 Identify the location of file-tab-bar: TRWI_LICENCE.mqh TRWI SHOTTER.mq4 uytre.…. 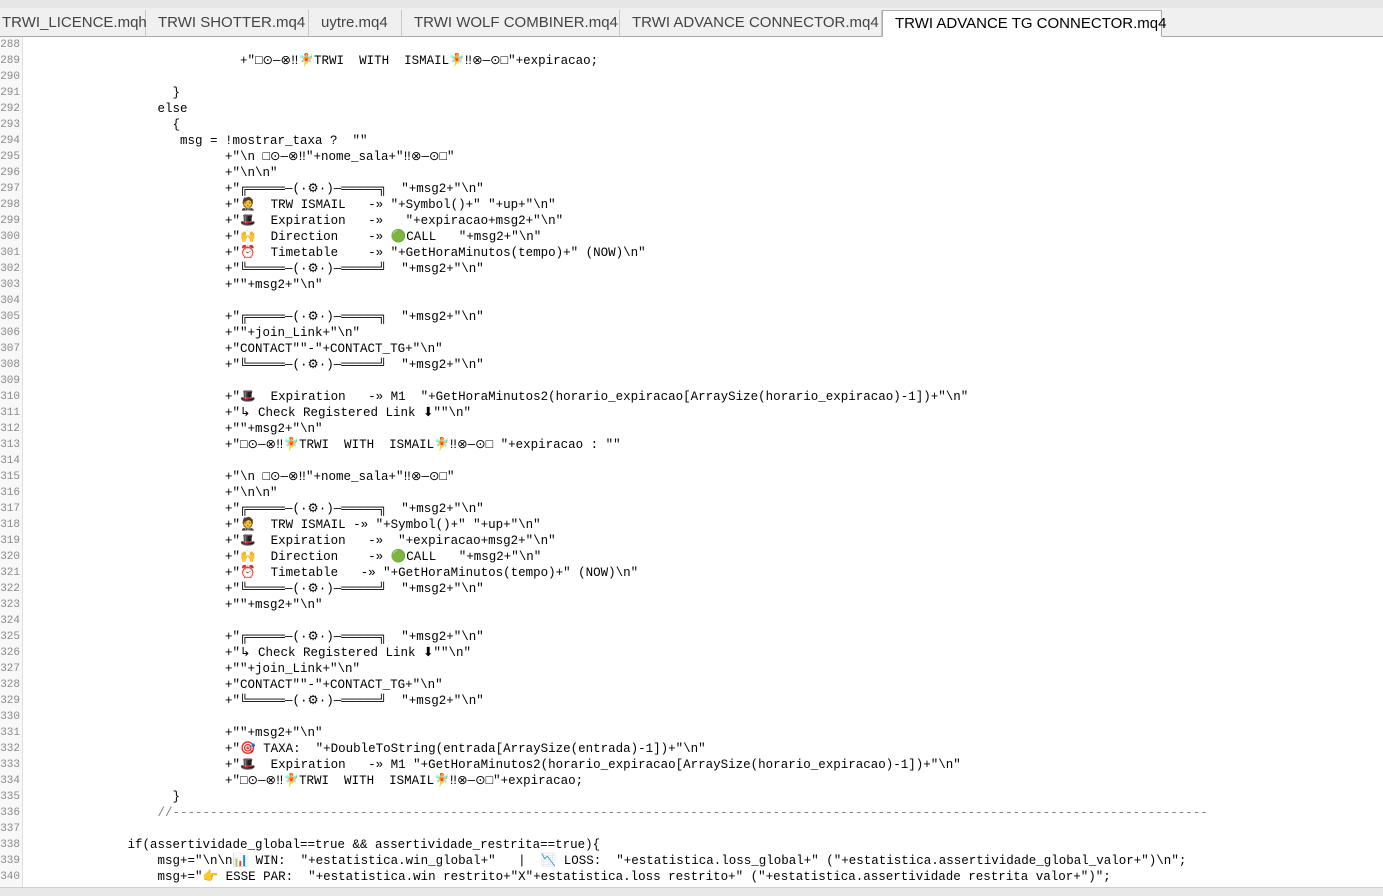
(691, 22).